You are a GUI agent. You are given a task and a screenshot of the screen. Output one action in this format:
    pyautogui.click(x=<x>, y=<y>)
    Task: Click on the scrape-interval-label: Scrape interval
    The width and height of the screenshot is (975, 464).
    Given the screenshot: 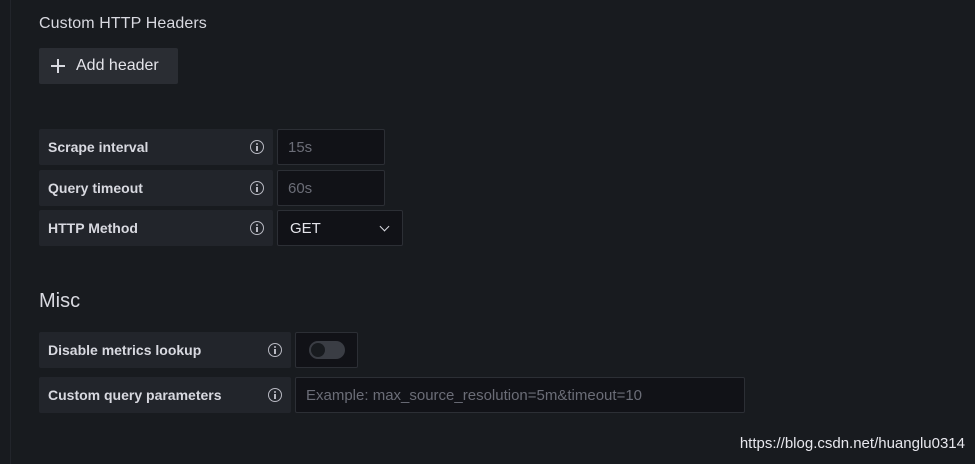 What is the action you would take?
    pyautogui.click(x=98, y=147)
    